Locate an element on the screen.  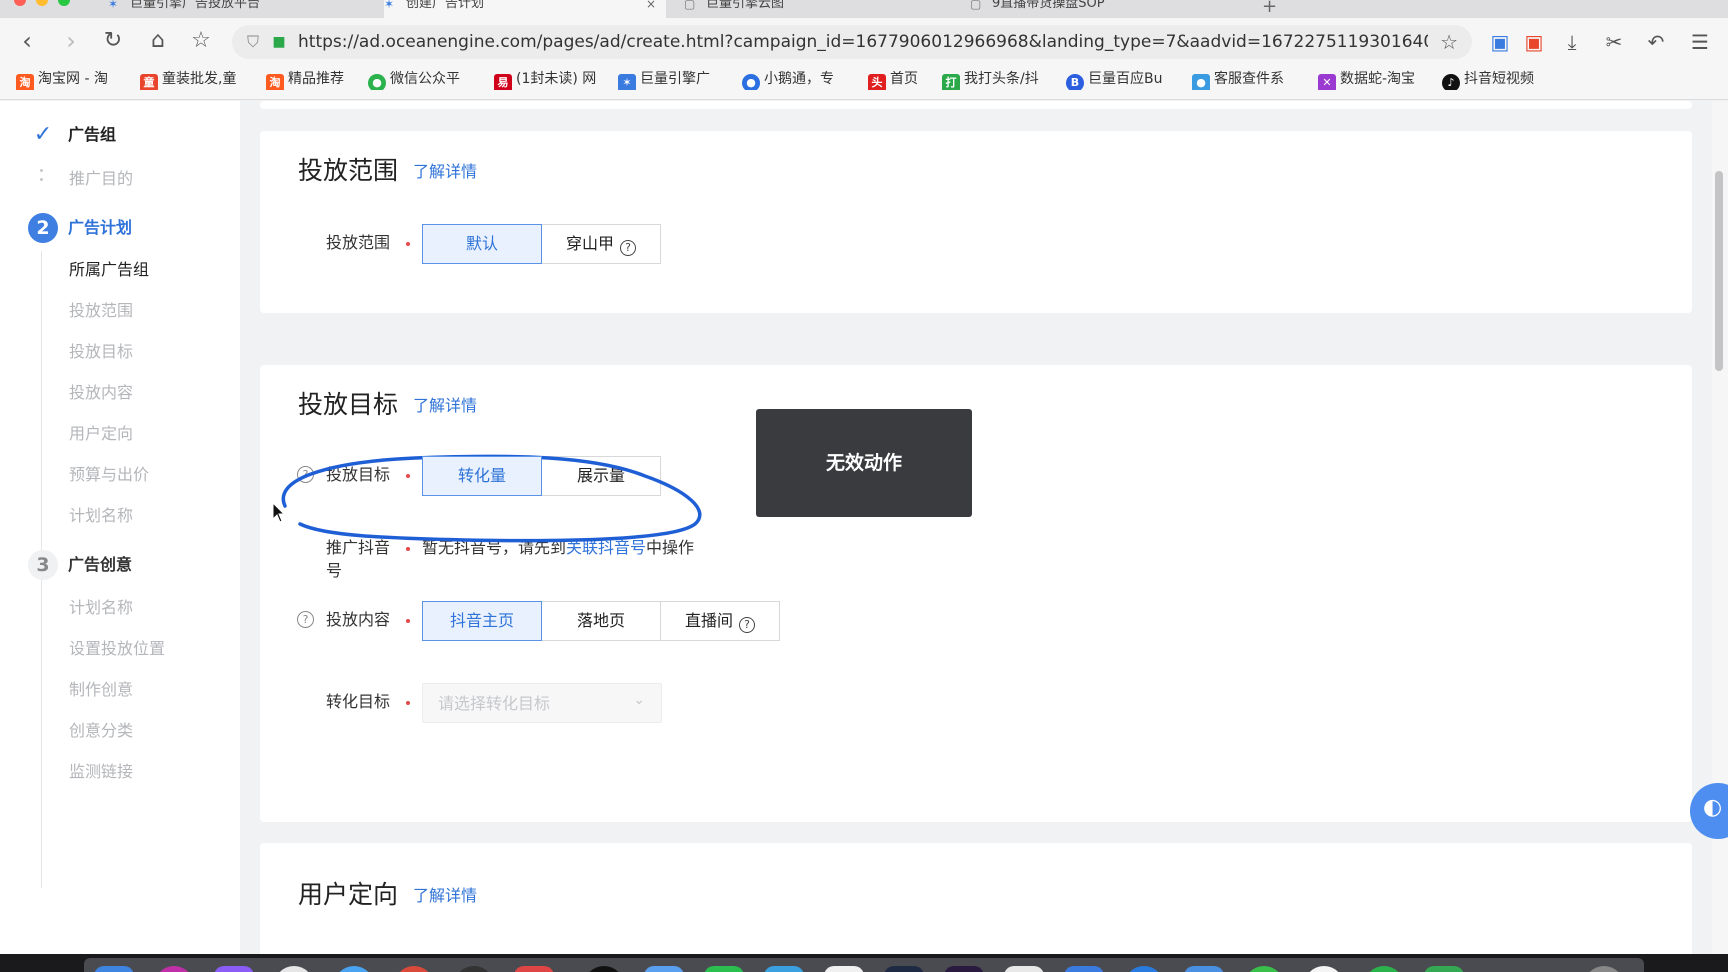
sidebar-item-ad-group: 所属广告组 is located at coordinates (109, 270).